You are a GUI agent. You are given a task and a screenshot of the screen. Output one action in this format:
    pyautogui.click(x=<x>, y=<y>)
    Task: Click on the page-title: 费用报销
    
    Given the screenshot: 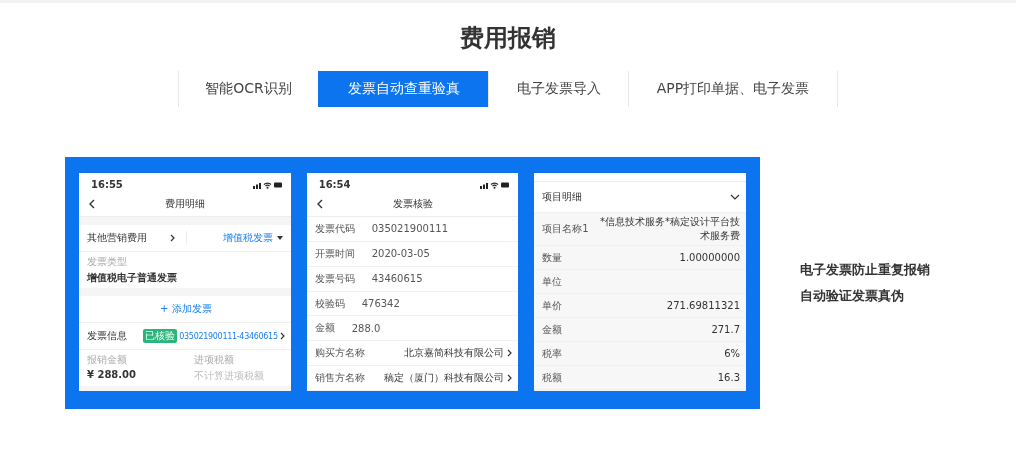 What is the action you would take?
    pyautogui.click(x=508, y=38)
    